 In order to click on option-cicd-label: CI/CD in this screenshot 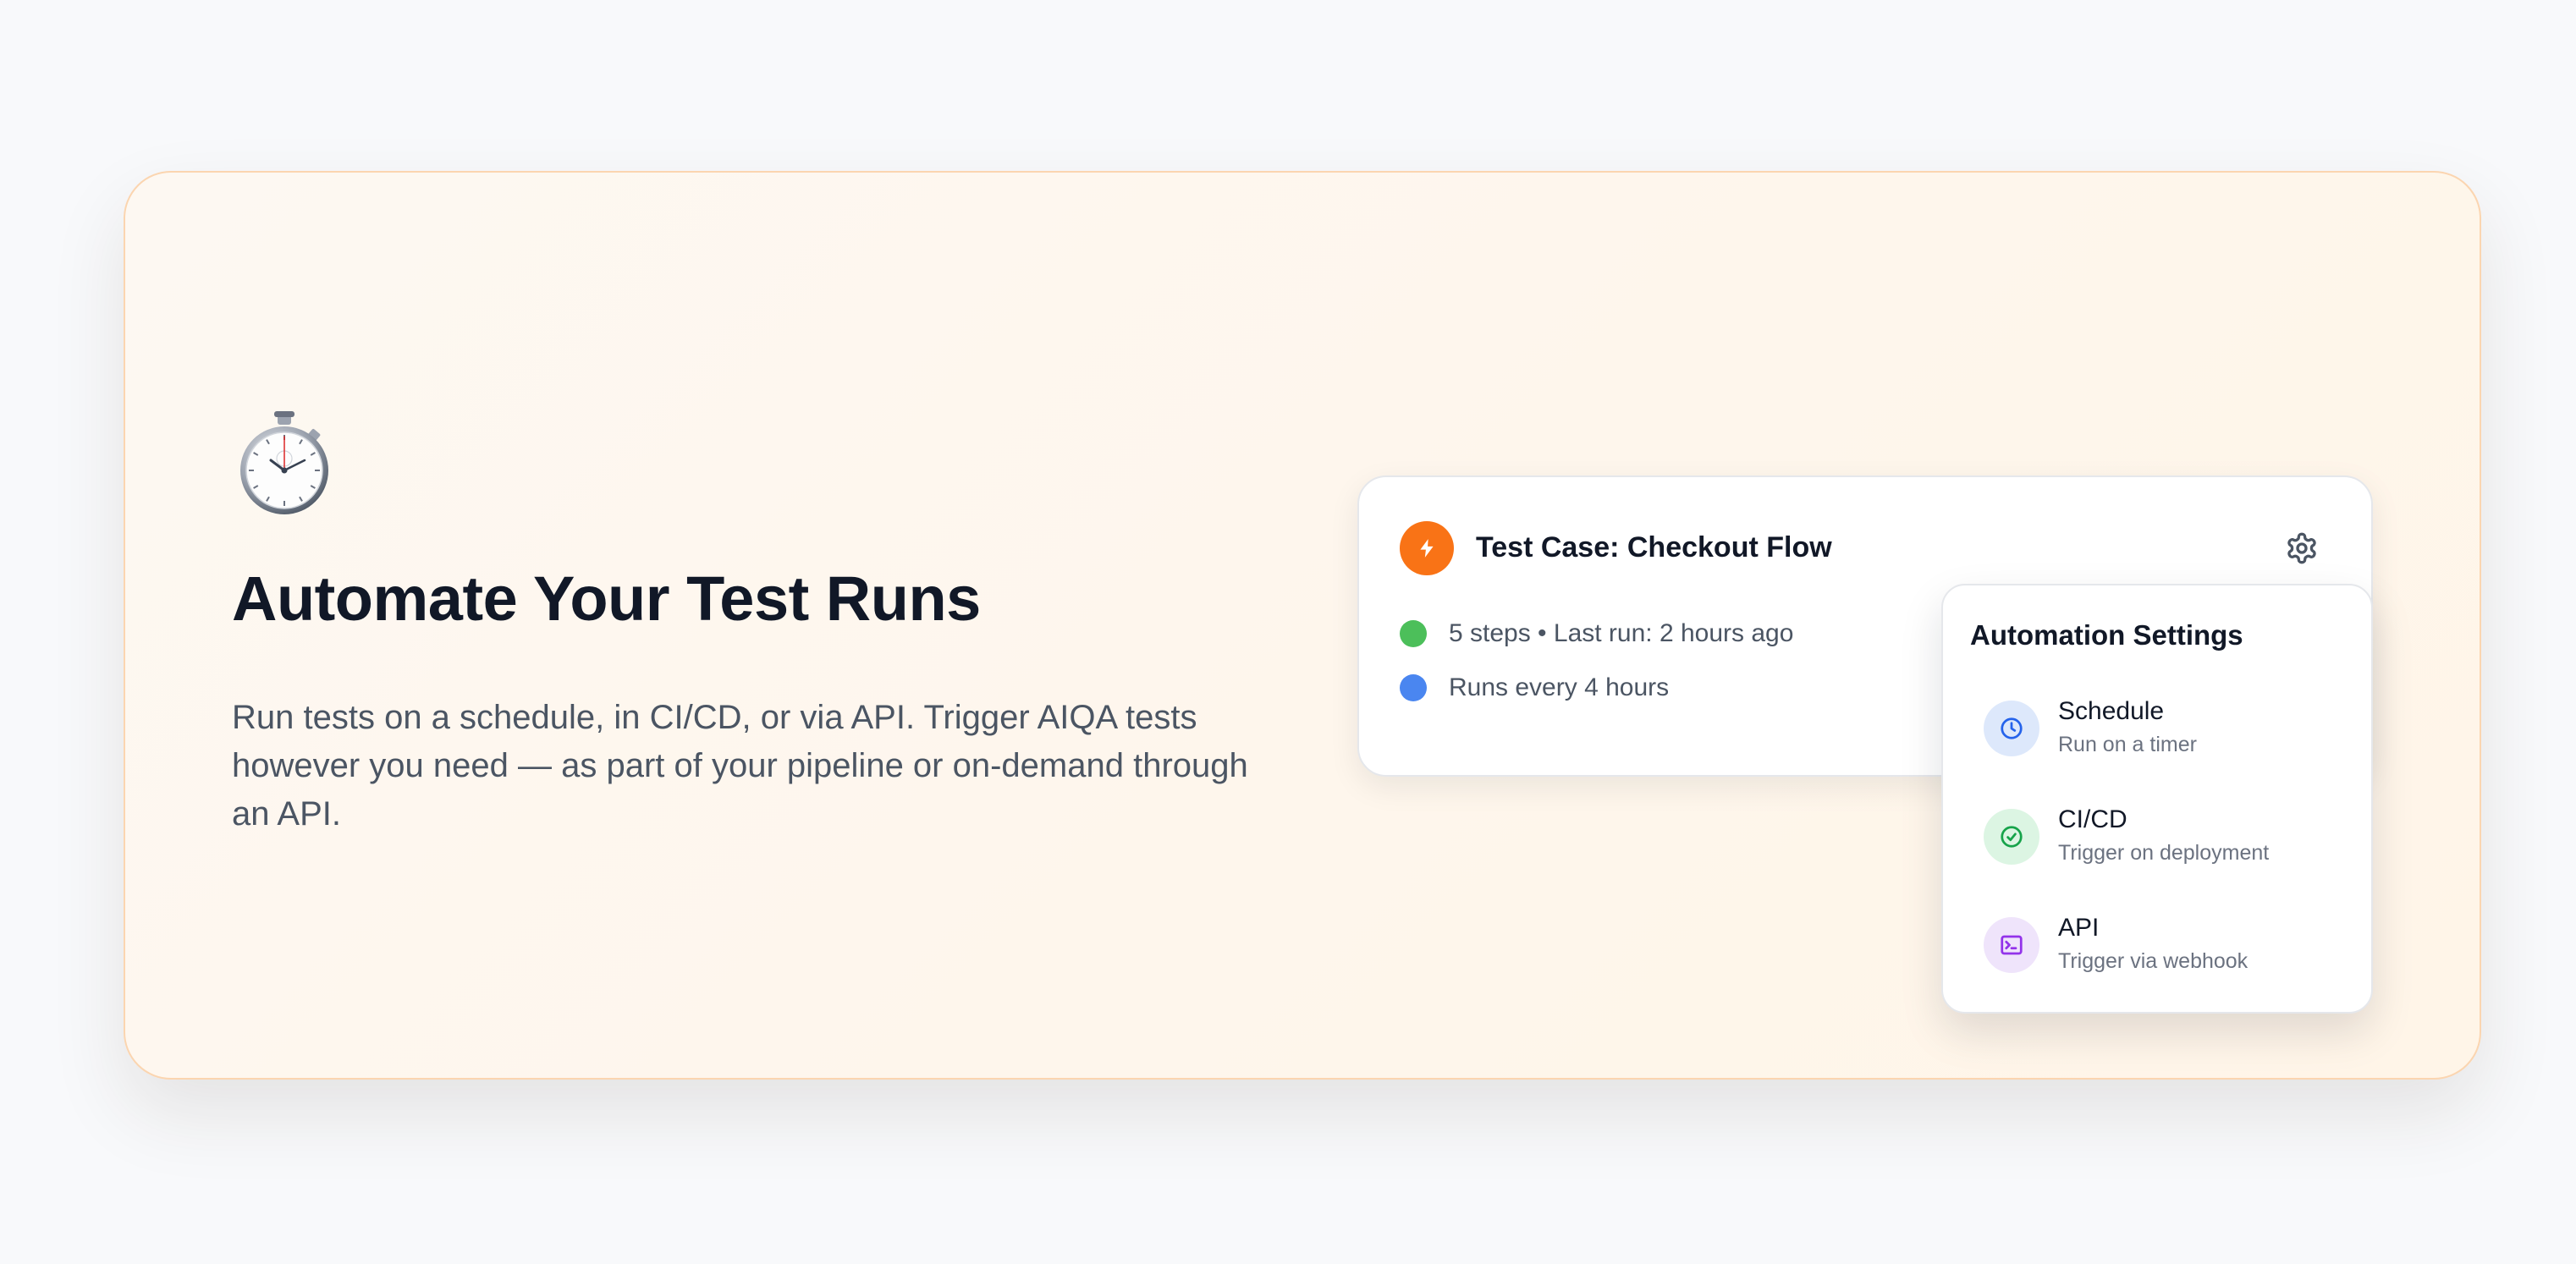, I will do `click(2092, 819)`.